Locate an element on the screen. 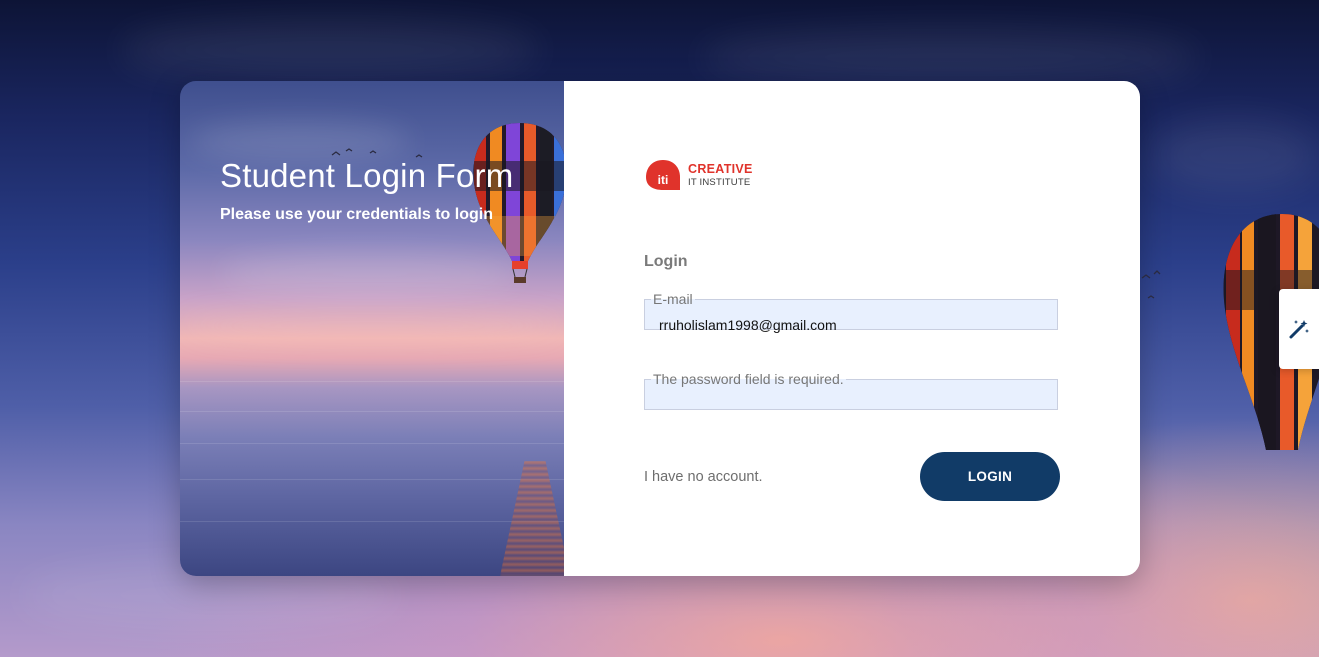 This screenshot has width=1319, height=657. register-link: I have no account. is located at coordinates (703, 477).